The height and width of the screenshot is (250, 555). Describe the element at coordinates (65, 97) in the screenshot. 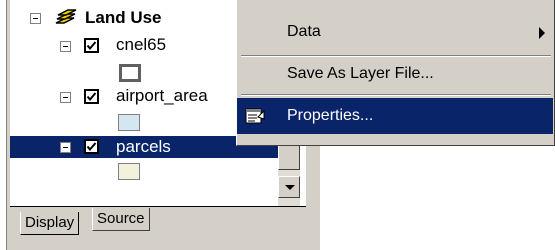

I see `collapse-layer-airport_area` at that location.